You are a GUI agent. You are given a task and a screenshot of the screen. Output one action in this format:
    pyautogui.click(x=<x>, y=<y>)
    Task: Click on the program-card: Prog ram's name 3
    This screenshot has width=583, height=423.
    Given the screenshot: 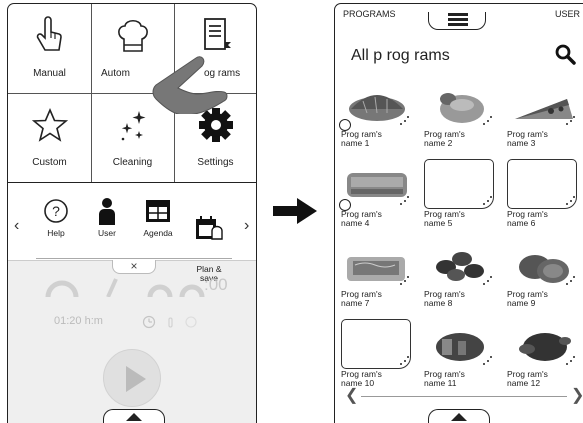 What is the action you would take?
    pyautogui.click(x=544, y=116)
    